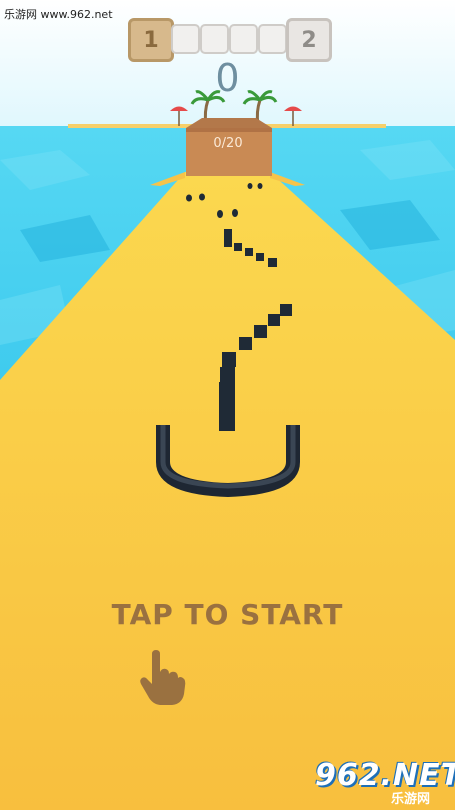 The image size is (455, 810). I want to click on tap-to-start-prompt: TAP TO START, so click(227, 614).